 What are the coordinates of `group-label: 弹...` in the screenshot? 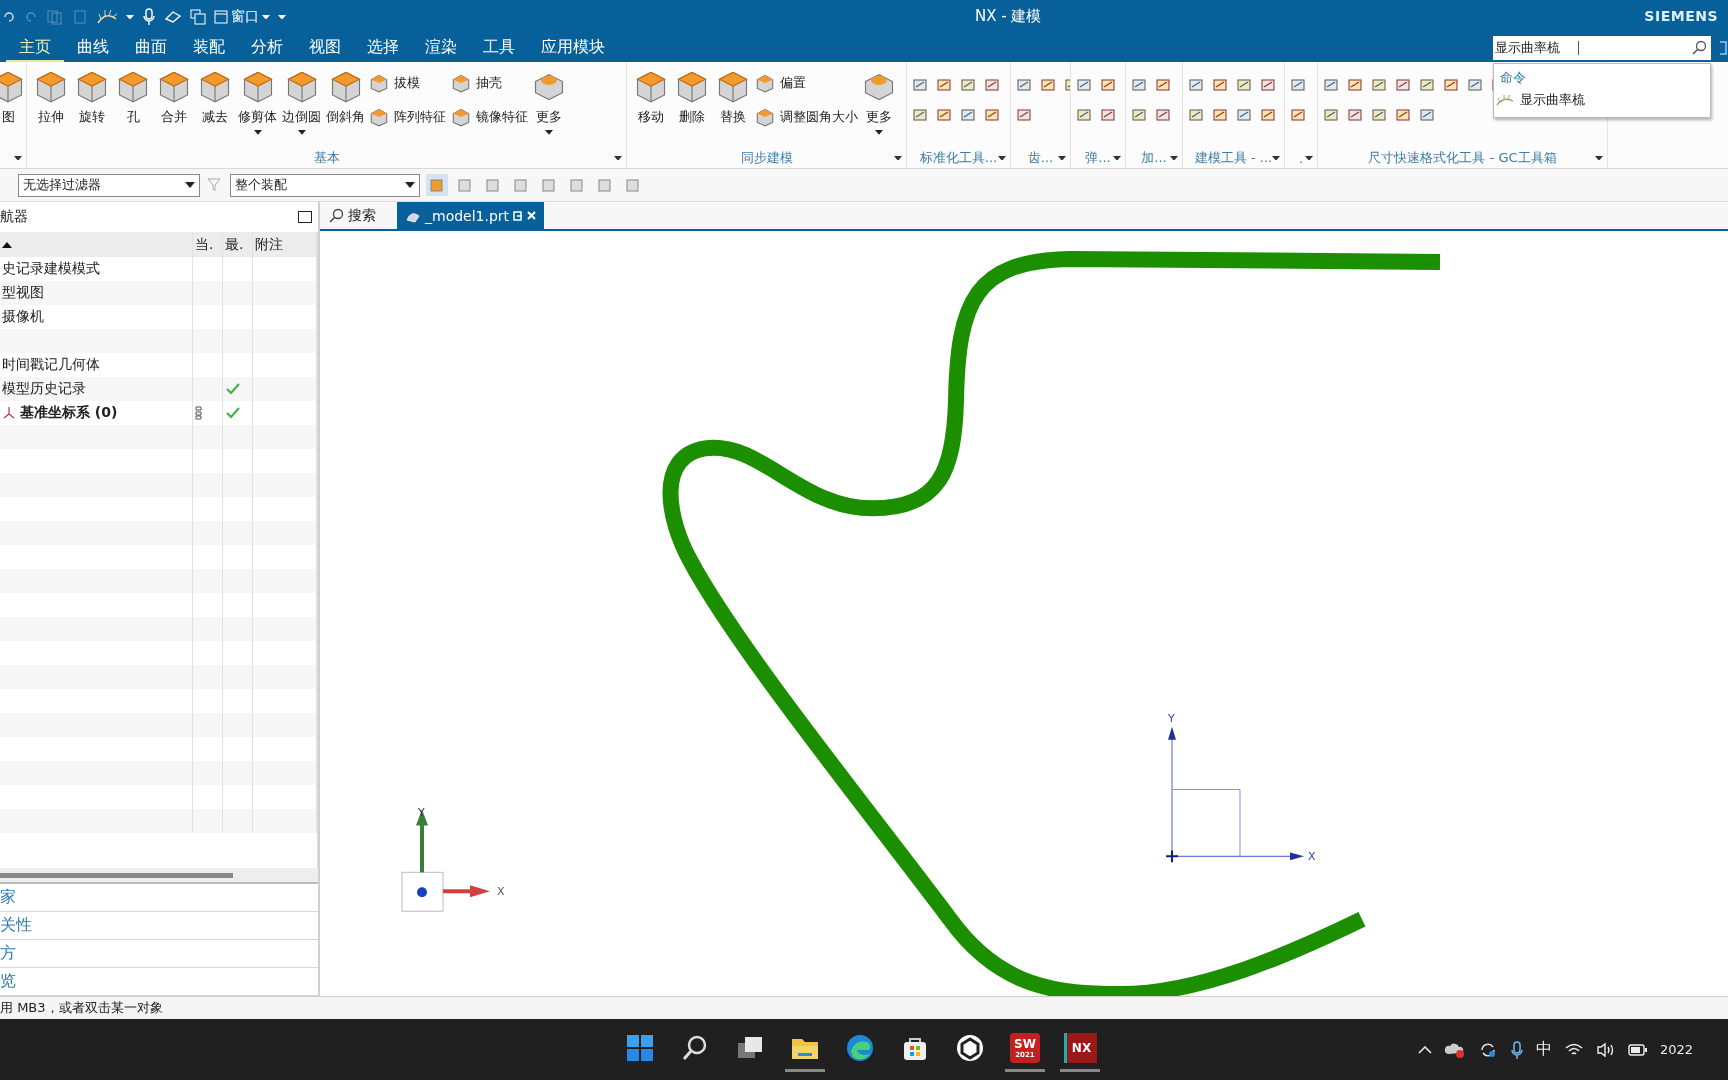 It's located at (1098, 158).